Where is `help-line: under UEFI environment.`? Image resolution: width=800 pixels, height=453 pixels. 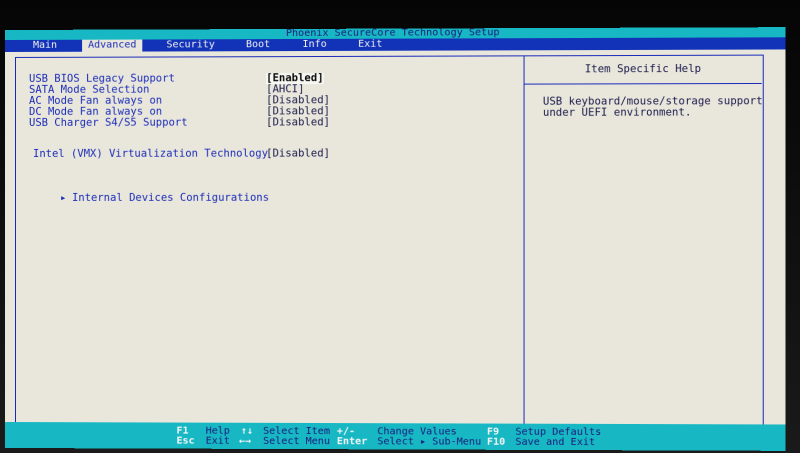
help-line: under UEFI environment. is located at coordinates (617, 112).